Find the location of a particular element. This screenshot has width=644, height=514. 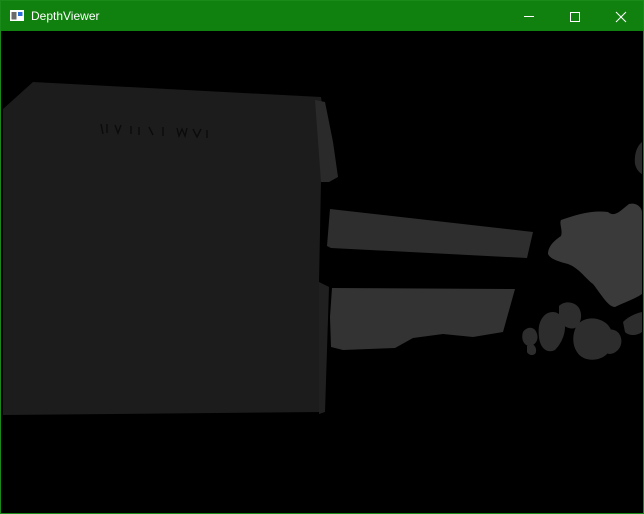

close-button is located at coordinates (621, 16).